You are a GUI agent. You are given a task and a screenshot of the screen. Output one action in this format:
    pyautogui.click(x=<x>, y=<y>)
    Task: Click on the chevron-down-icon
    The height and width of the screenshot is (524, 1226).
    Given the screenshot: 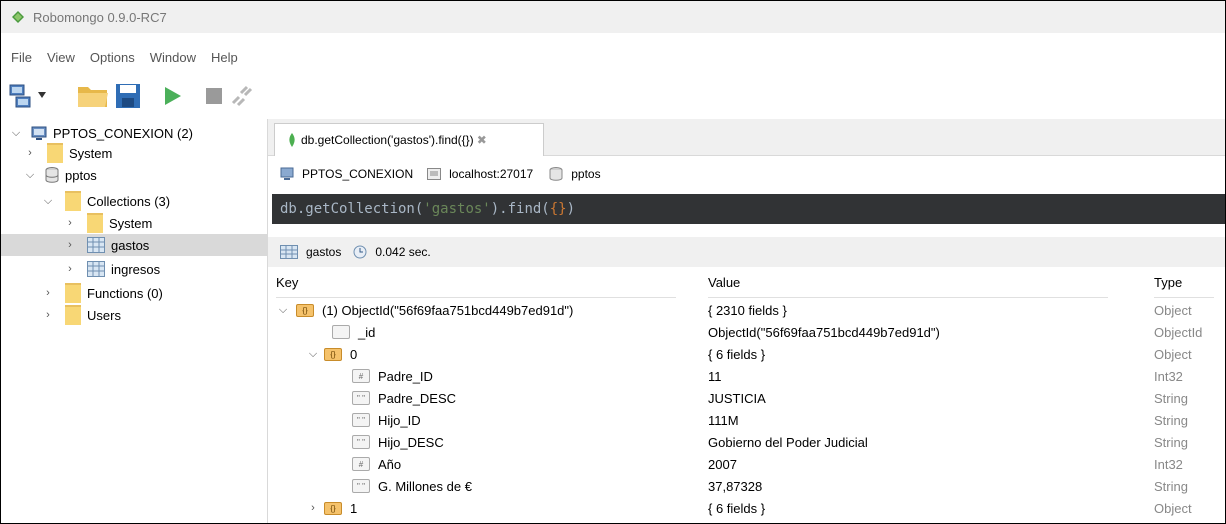 What is the action you would take?
    pyautogui.click(x=42, y=95)
    